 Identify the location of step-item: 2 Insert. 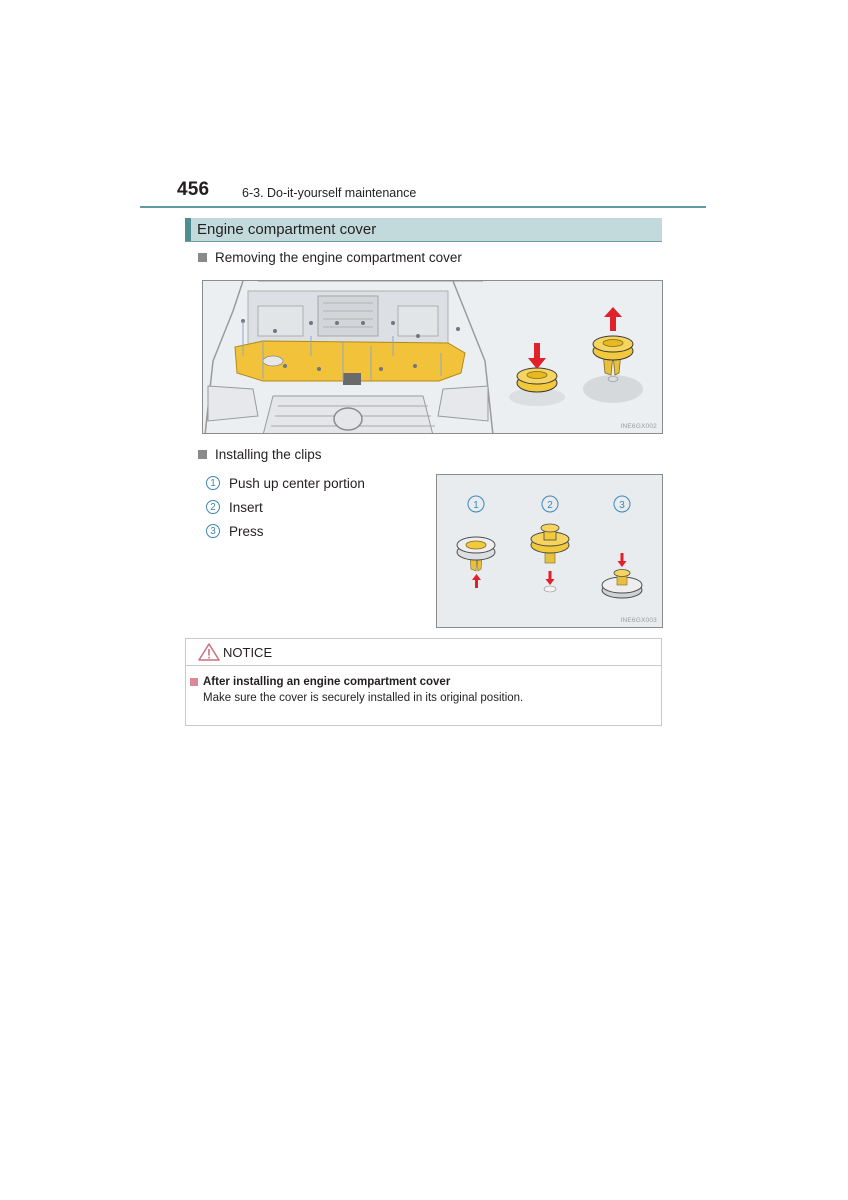
(285, 507).